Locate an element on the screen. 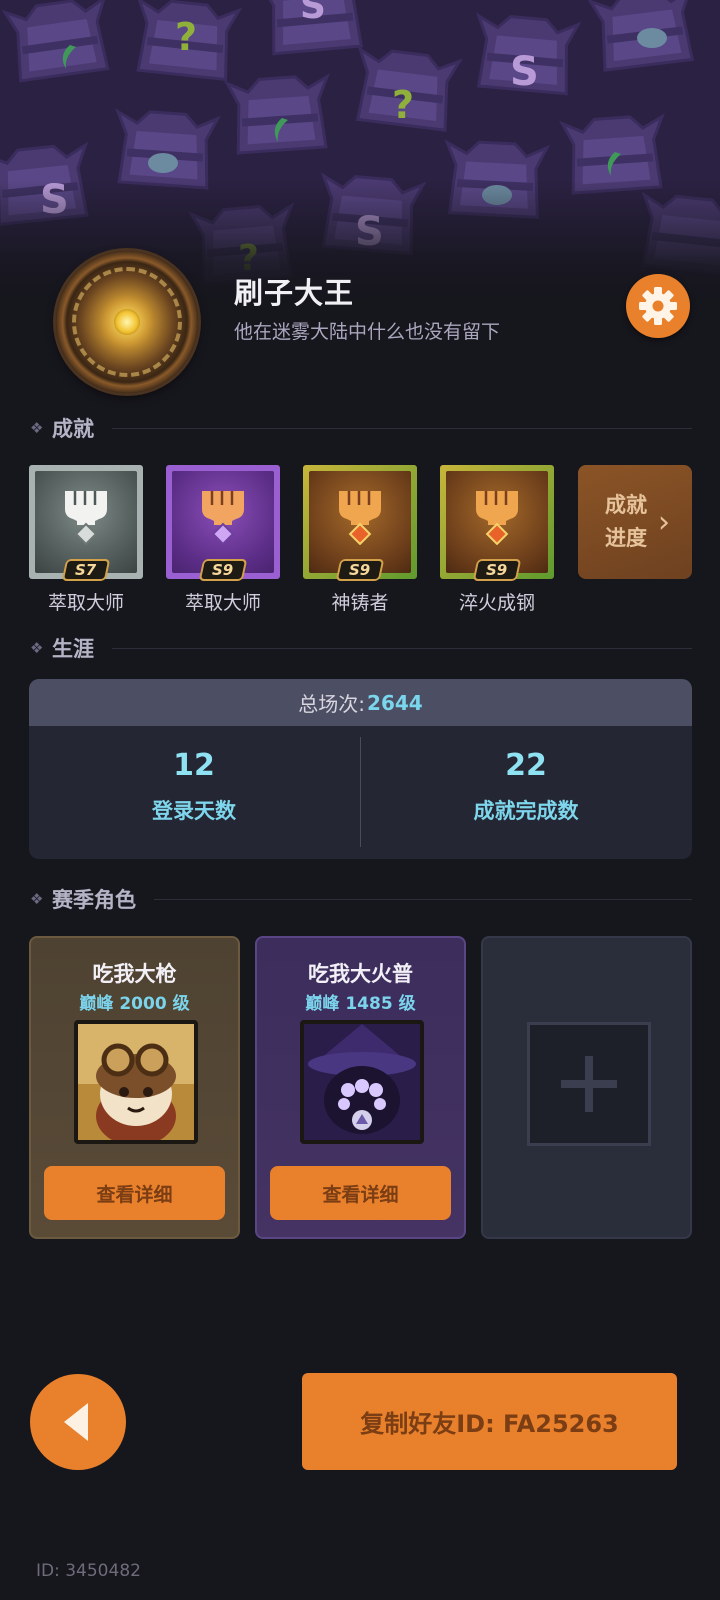  character-card: 吃我大火普 巅峰 1485 级 查看详细 is located at coordinates (360, 1087).